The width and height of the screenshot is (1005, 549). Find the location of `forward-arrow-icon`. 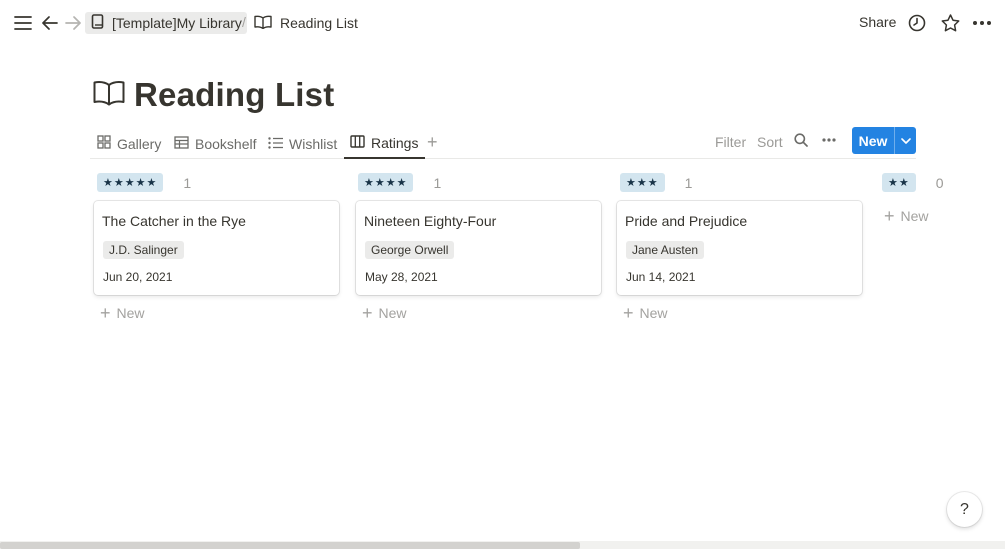

forward-arrow-icon is located at coordinates (73, 23).